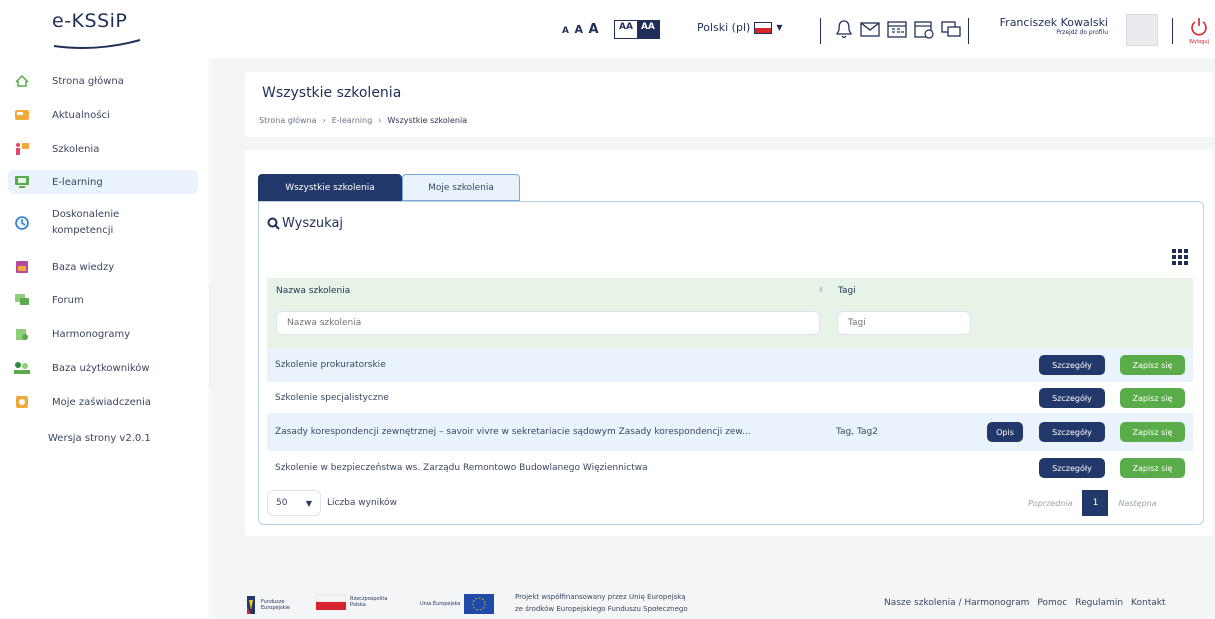 The image size is (1215, 619). I want to click on prev-page-button: Poprzednia, so click(1050, 503).